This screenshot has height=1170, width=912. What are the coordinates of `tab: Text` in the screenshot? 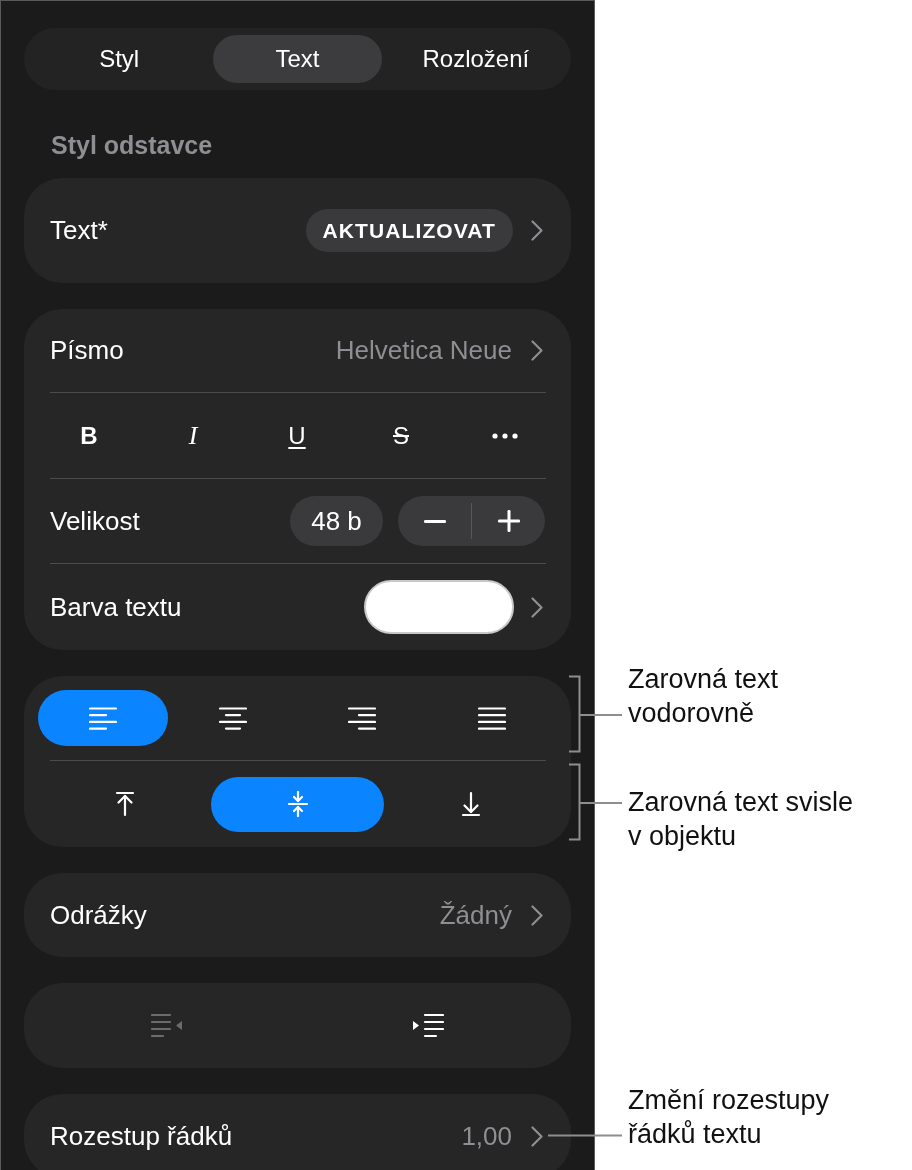 It's located at (297, 59).